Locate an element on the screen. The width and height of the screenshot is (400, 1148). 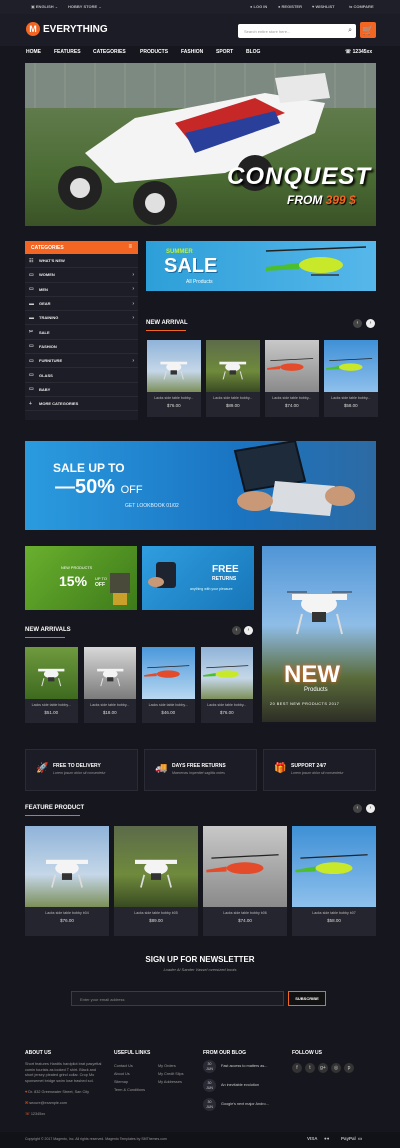
nav-features: FEATURES is located at coordinates (67, 52).